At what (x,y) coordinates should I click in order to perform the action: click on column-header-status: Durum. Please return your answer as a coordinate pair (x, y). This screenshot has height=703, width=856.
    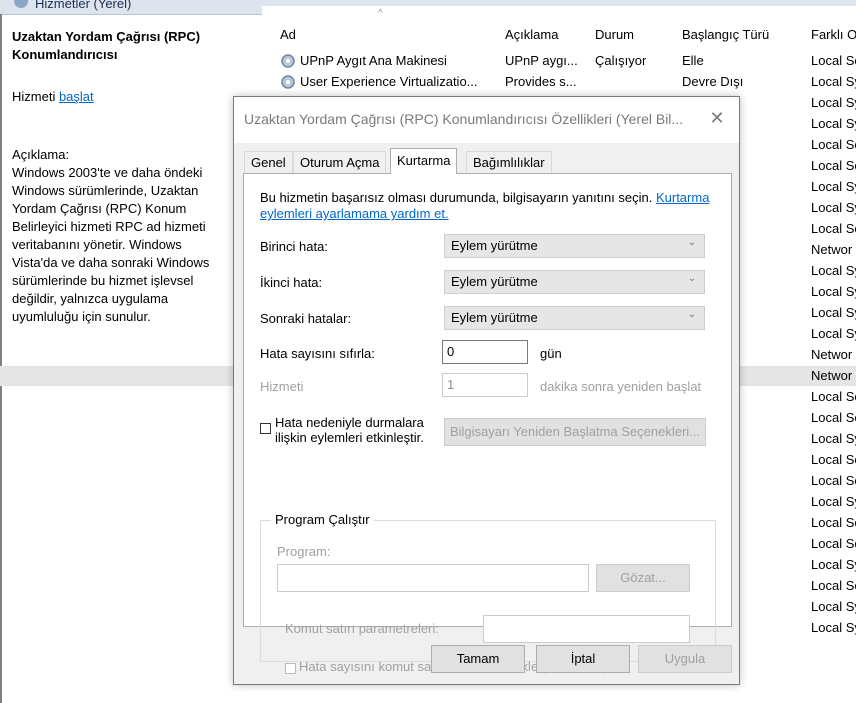
    Looking at the image, I should click on (614, 34).